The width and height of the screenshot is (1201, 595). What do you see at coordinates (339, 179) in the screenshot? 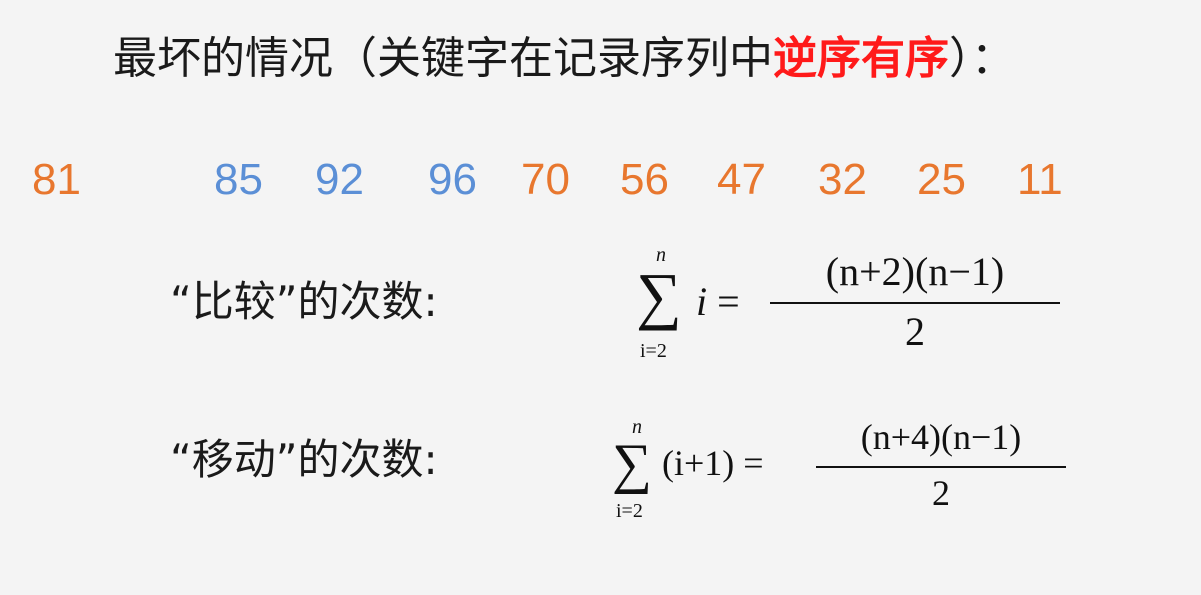
I see `sequence-item: 92` at bounding box center [339, 179].